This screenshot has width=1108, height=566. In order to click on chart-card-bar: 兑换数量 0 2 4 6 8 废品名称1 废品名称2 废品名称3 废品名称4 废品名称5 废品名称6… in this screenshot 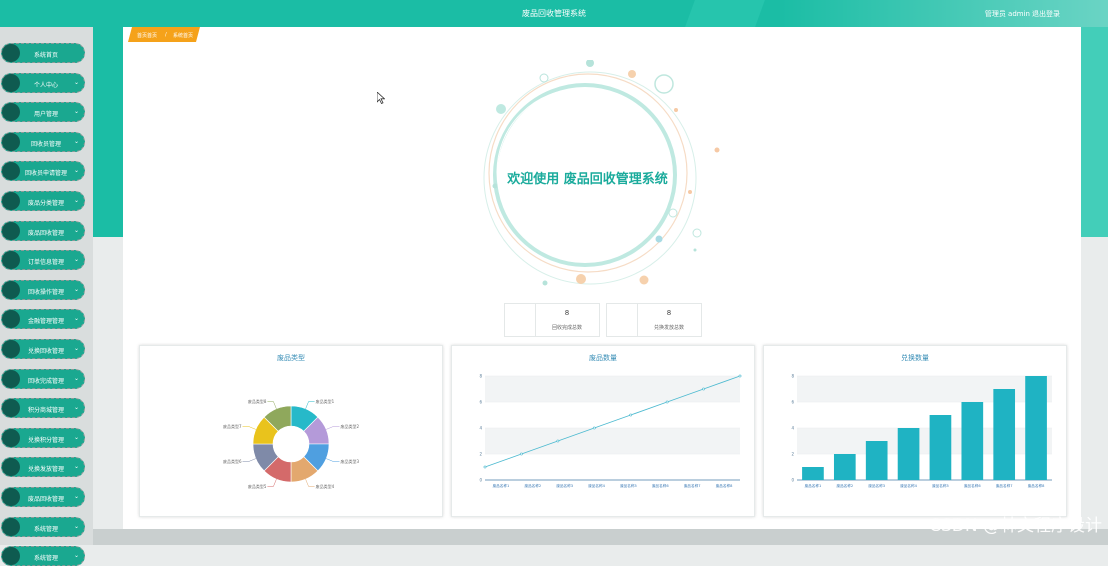, I will do `click(915, 431)`.